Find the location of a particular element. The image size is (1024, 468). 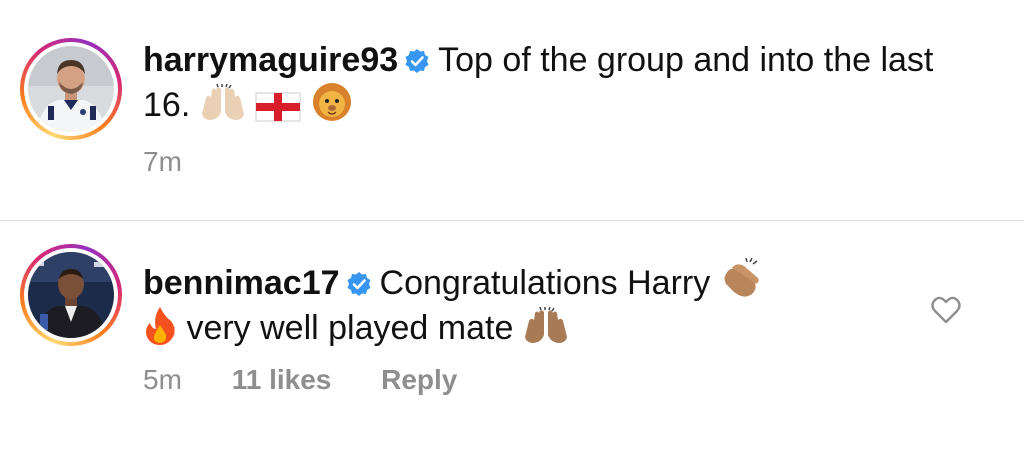

clapping-hands-icon is located at coordinates (742, 278).